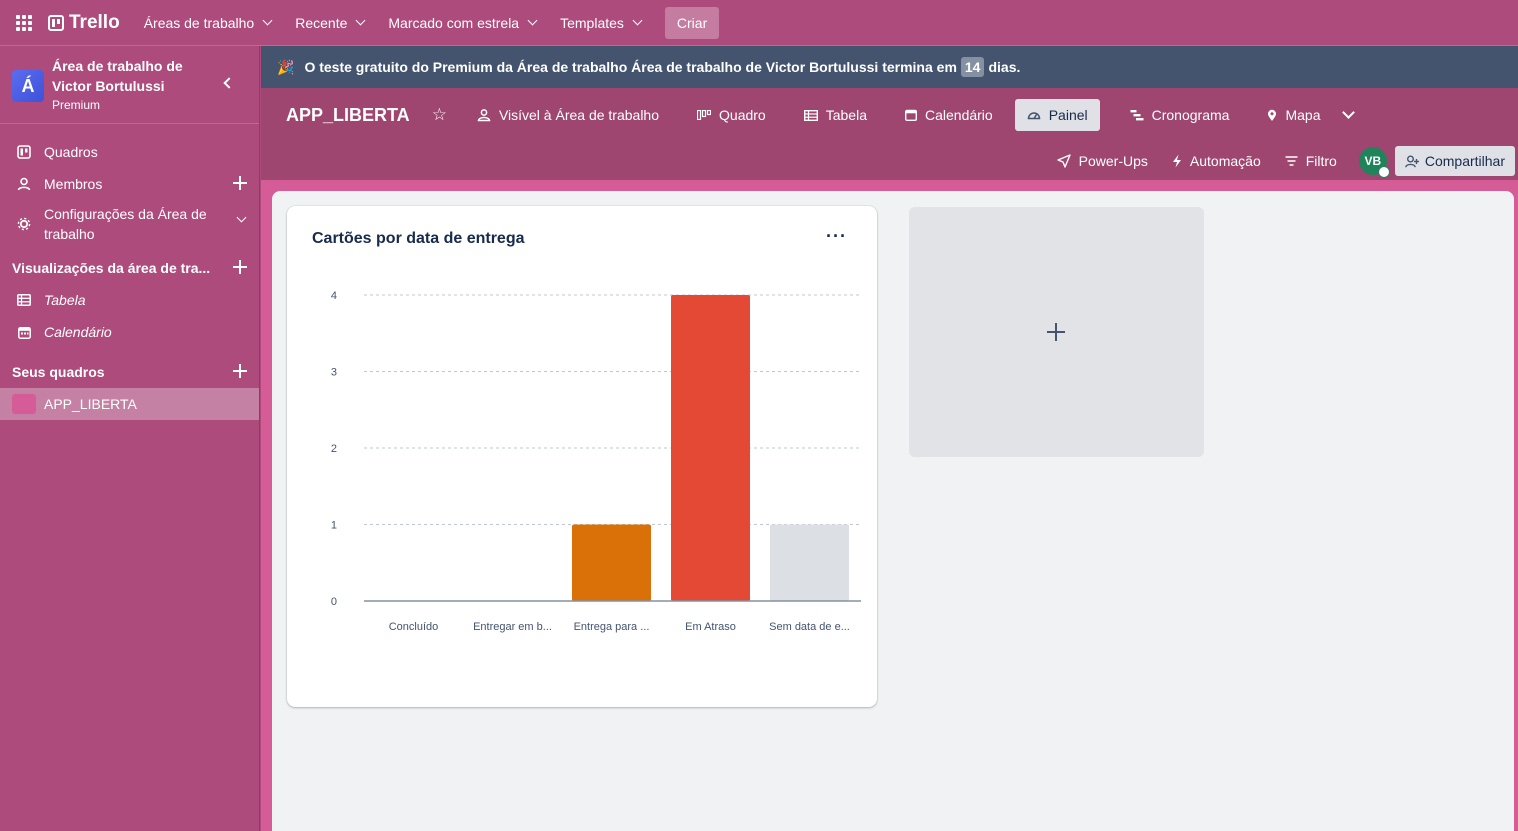 The width and height of the screenshot is (1518, 831). Describe the element at coordinates (1190, 115) in the screenshot. I see `view-timeline-label: Cronograma` at that location.